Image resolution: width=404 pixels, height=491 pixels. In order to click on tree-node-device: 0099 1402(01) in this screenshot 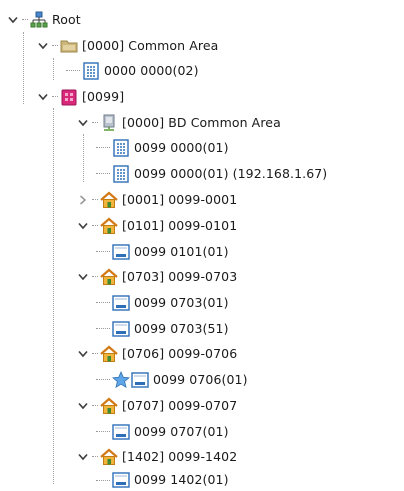, I will do `click(162, 480)`.